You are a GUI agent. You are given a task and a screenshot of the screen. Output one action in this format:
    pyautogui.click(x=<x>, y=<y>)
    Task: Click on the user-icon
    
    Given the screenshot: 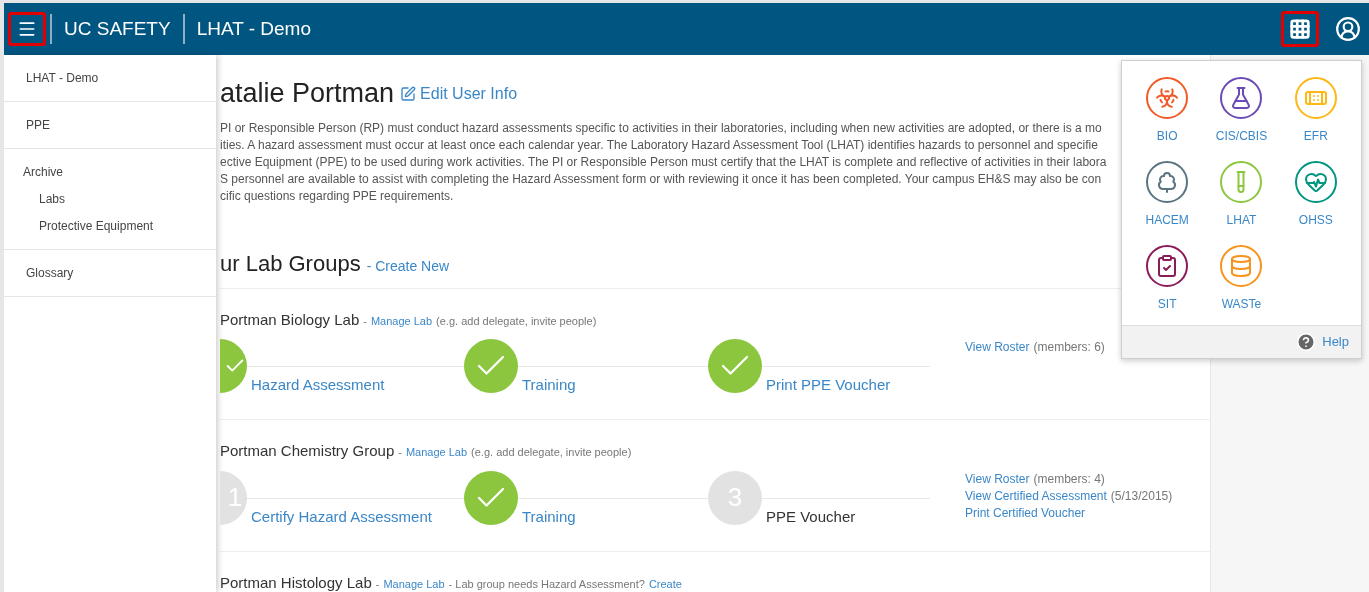 What is the action you would take?
    pyautogui.click(x=1348, y=29)
    